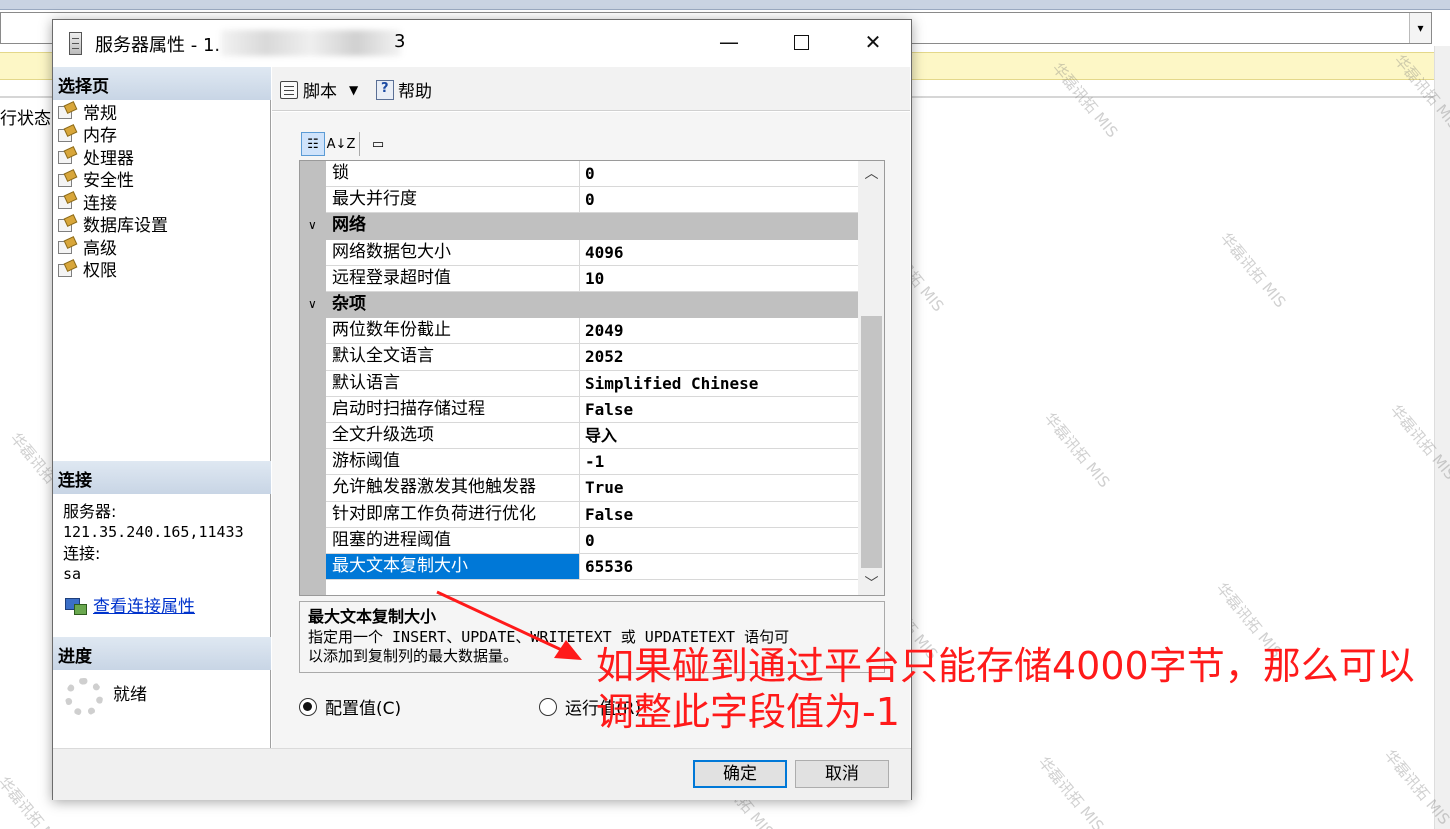 The height and width of the screenshot is (829, 1450). Describe the element at coordinates (108, 181) in the screenshot. I see `nav-item-label: 安全性` at that location.